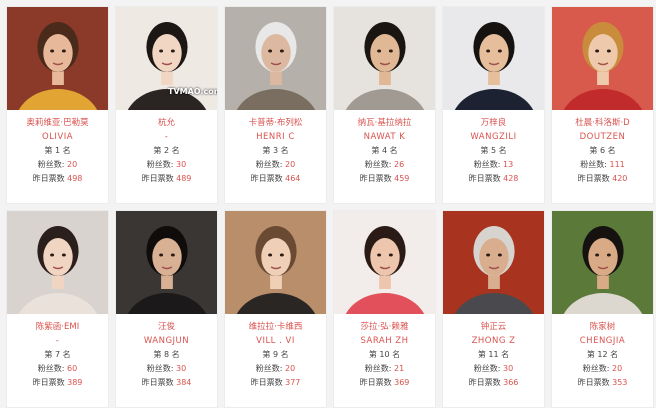 Image resolution: width=656 pixels, height=408 pixels. What do you see at coordinates (57, 369) in the screenshot?
I see `star-fans: 粉丝数: 60` at bounding box center [57, 369].